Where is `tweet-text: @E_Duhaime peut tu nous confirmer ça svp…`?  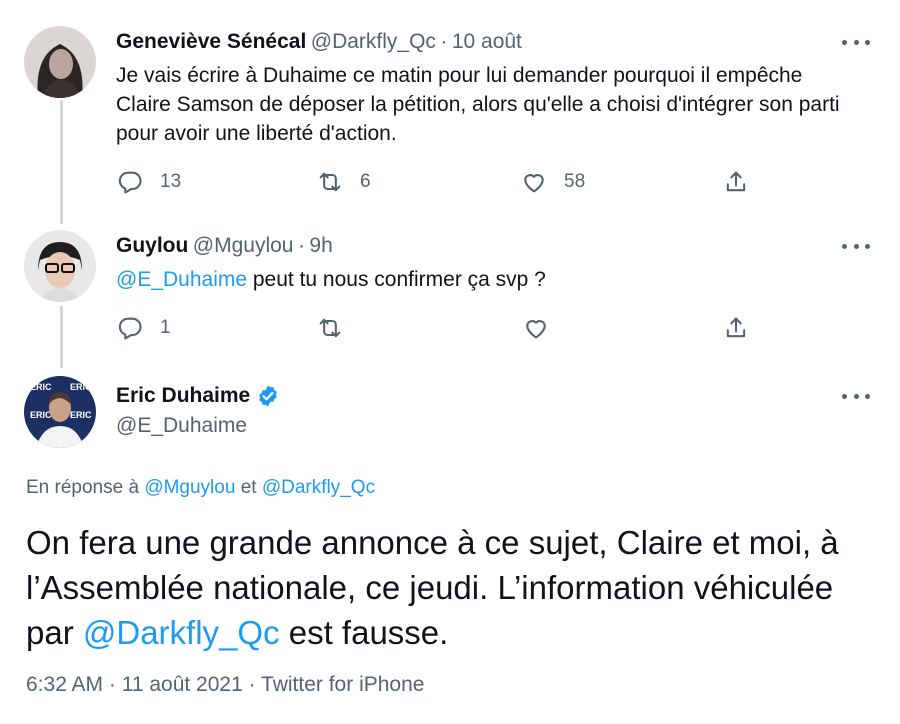 tweet-text: @E_Duhaime peut tu nous confirmer ça svp… is located at coordinates (481, 279).